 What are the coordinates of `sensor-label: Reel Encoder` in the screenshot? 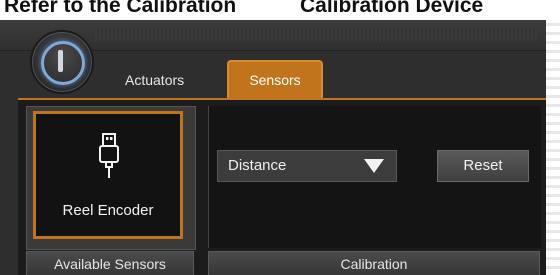 It's located at (108, 210).